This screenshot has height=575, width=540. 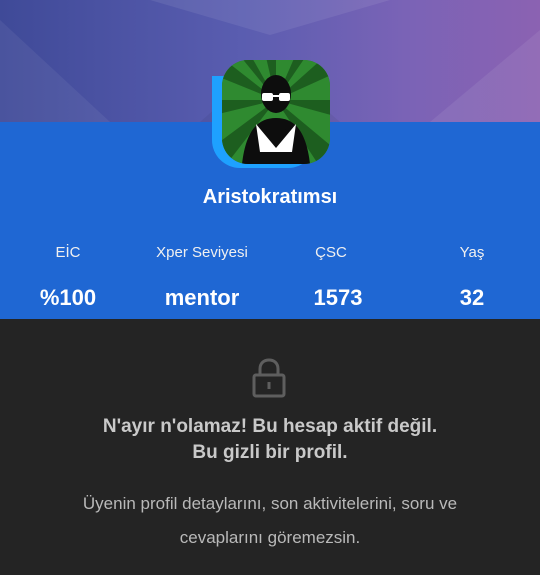 What do you see at coordinates (202, 252) in the screenshot?
I see `stat-label-xper-level: Xper Seviyesi` at bounding box center [202, 252].